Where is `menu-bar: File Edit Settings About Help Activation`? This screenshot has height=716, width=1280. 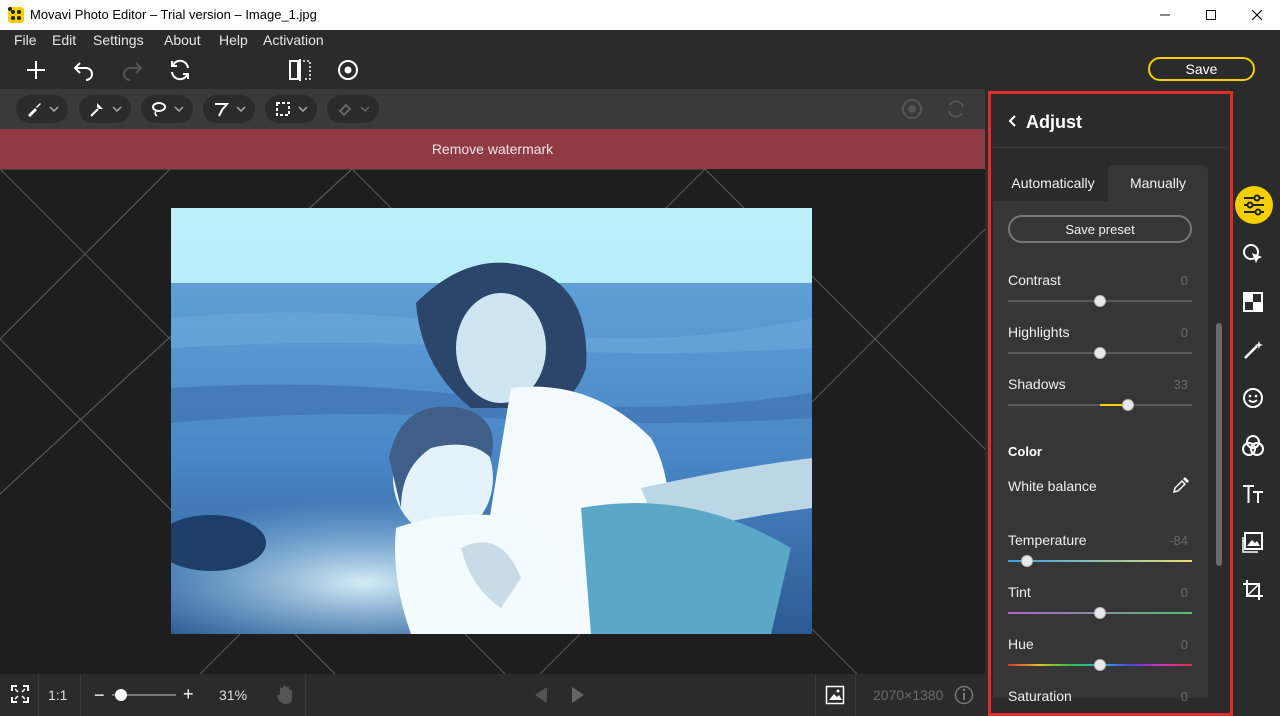
menu-bar: File Edit Settings About Help Activation is located at coordinates (640, 40).